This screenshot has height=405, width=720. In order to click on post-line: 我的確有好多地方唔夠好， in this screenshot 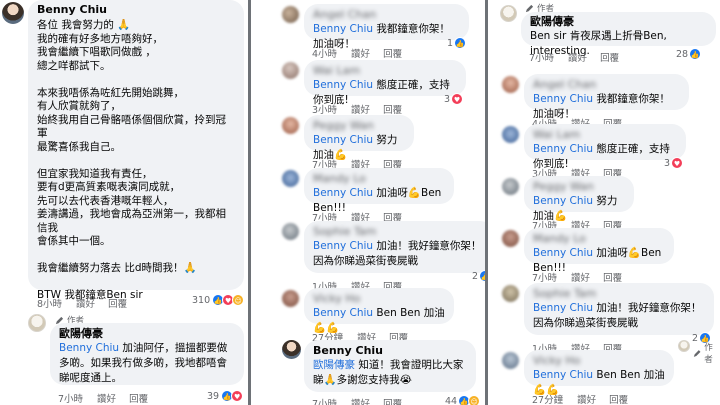, I will do `click(100, 38)`.